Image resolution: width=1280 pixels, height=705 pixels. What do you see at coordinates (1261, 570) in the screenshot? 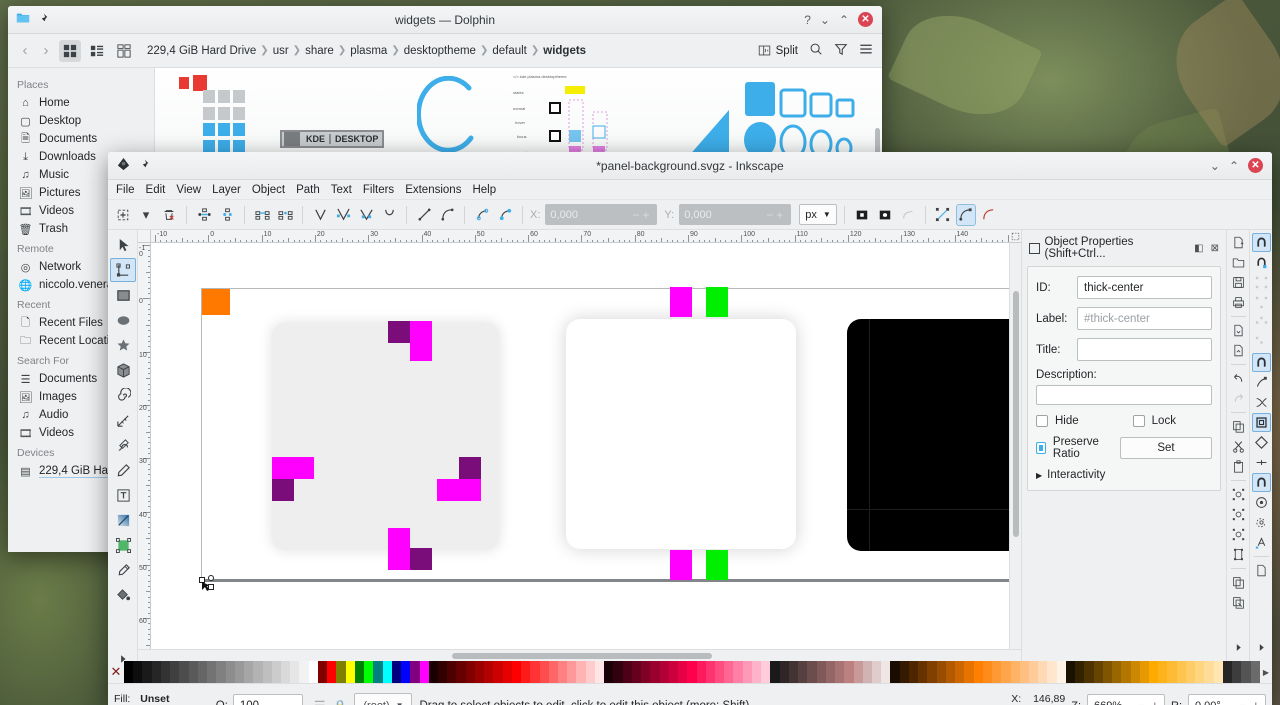
I see `snap-page-border-icon` at bounding box center [1261, 570].